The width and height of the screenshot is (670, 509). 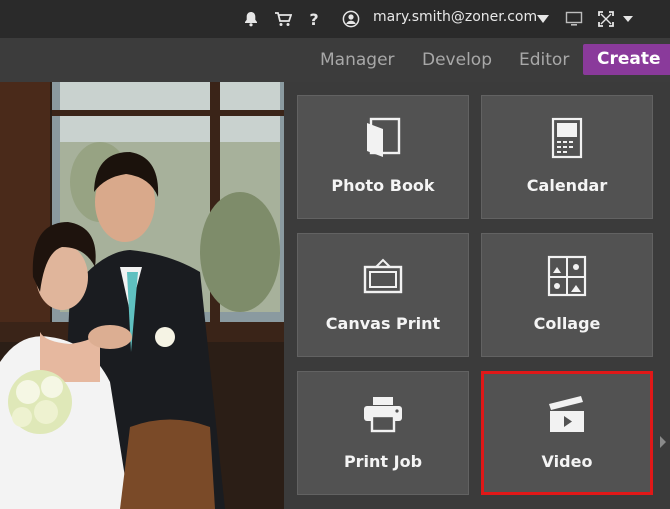 What do you see at coordinates (251, 19) in the screenshot?
I see `notifications-bell-icon` at bounding box center [251, 19].